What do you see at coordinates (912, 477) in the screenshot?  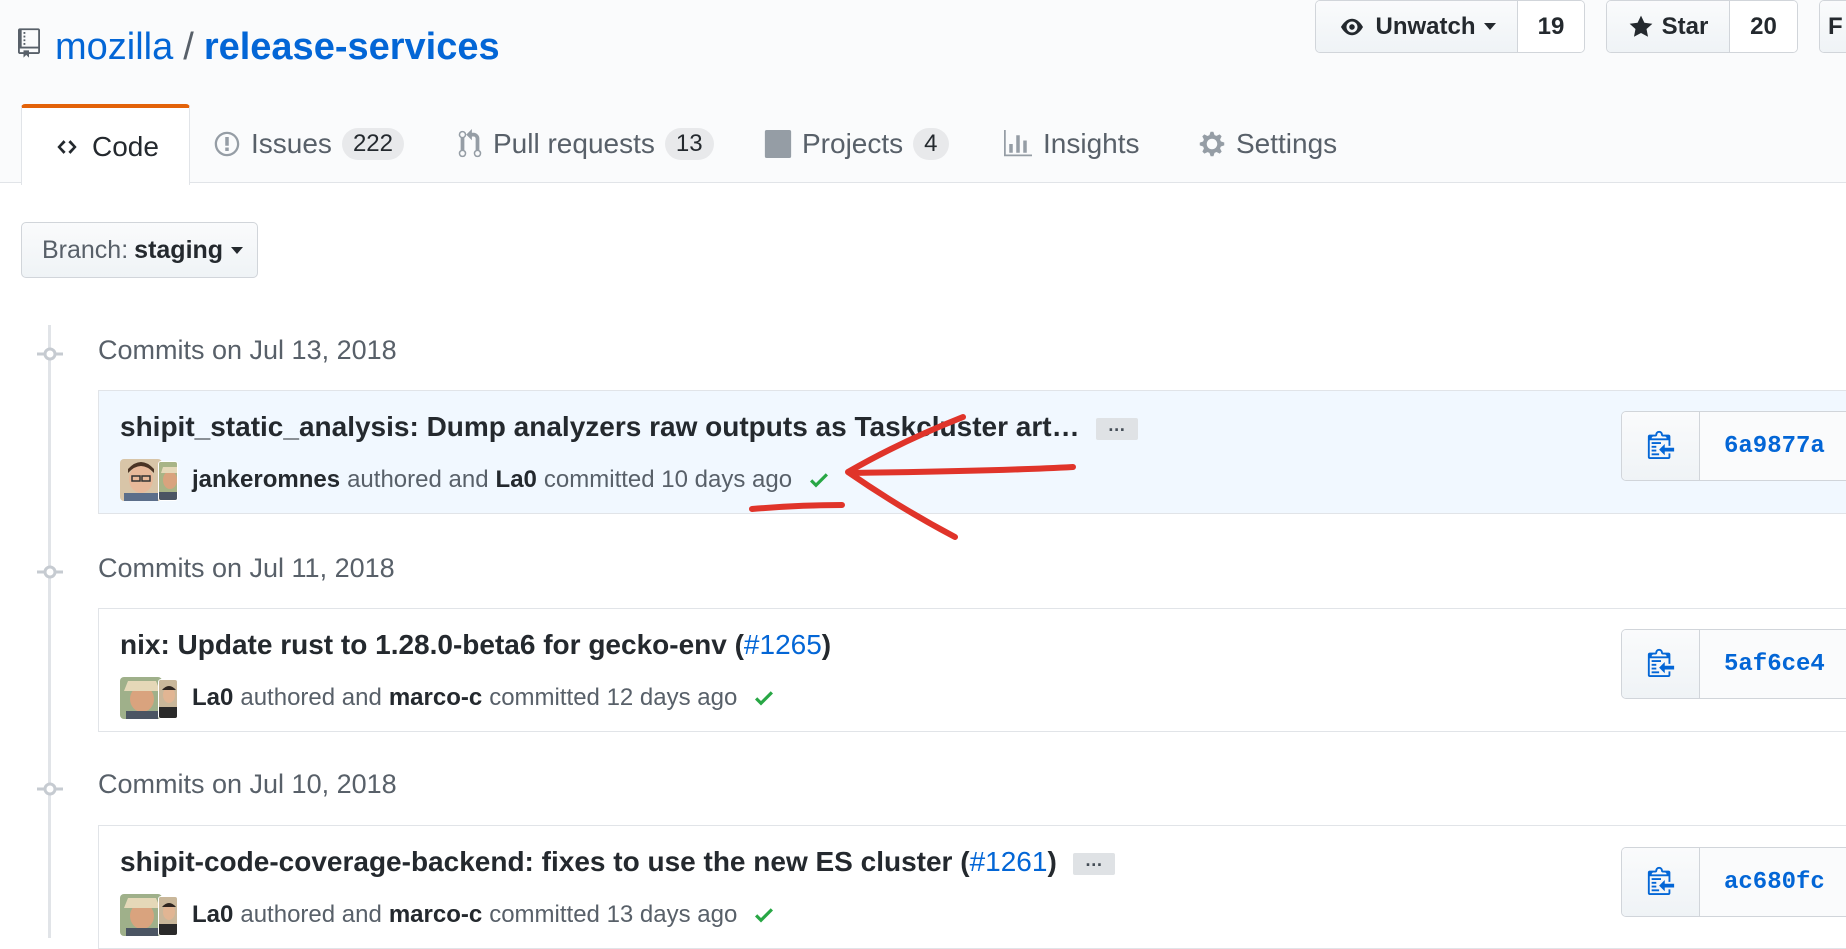 I see `annotation-arrow-icon` at bounding box center [912, 477].